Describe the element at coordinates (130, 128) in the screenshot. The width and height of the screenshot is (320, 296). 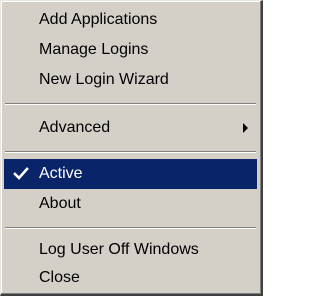
I see `menu-item-advanced: Advanced` at that location.